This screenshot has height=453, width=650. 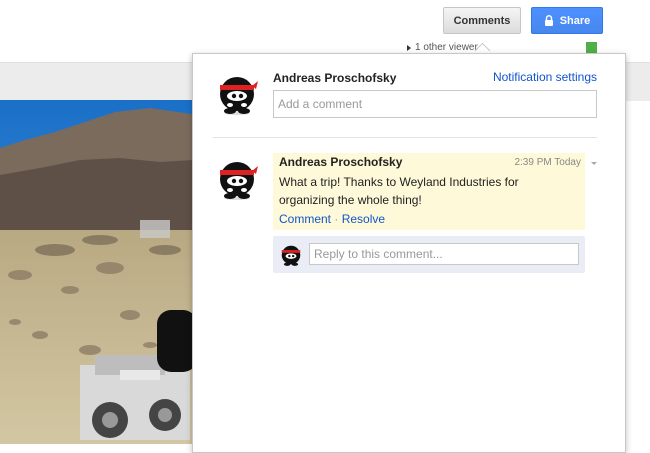 I want to click on notification-settings-link: Notification settings, so click(x=545, y=77).